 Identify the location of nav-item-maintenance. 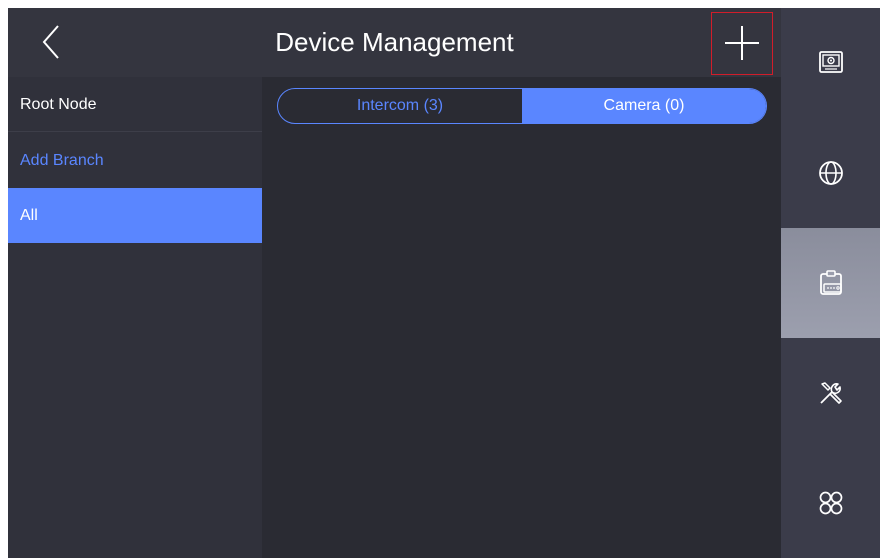
(830, 393).